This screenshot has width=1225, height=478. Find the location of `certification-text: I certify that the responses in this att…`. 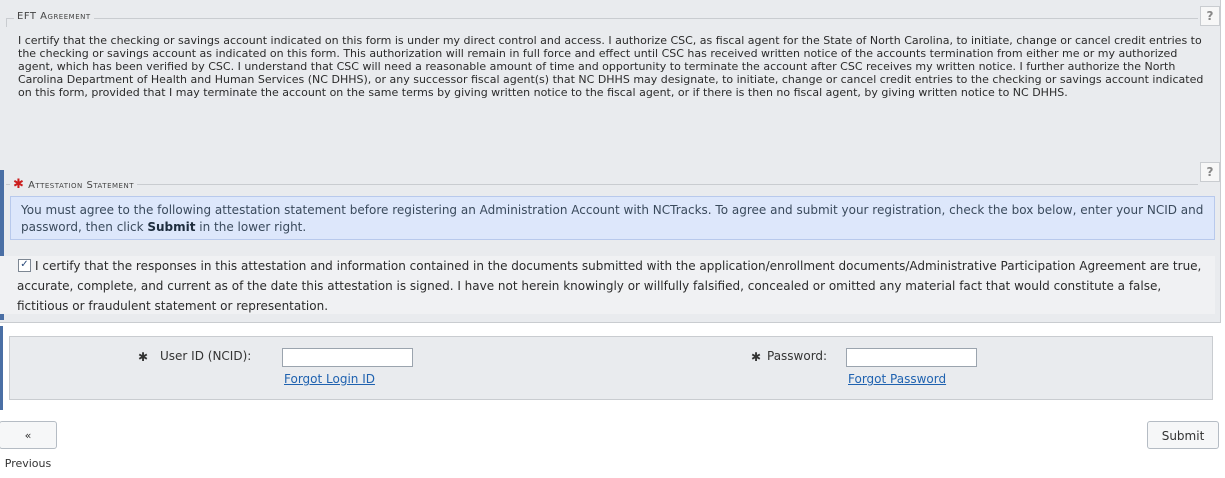

certification-text: I certify that the responses in this att… is located at coordinates (609, 286).